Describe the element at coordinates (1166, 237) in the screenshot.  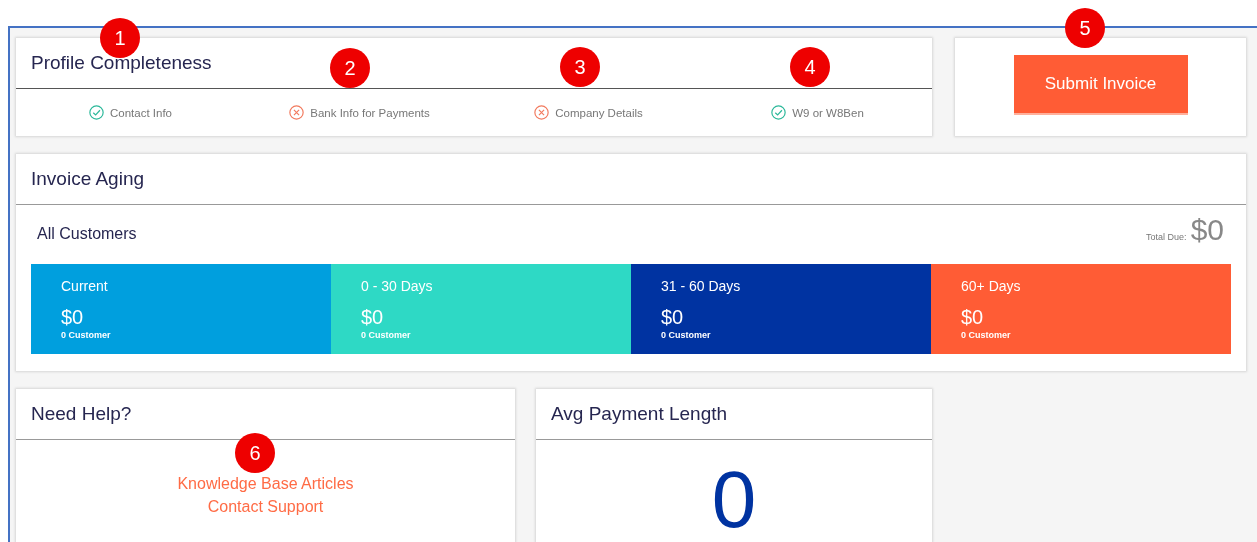
I see `total-due-label: Total Due:` at that location.